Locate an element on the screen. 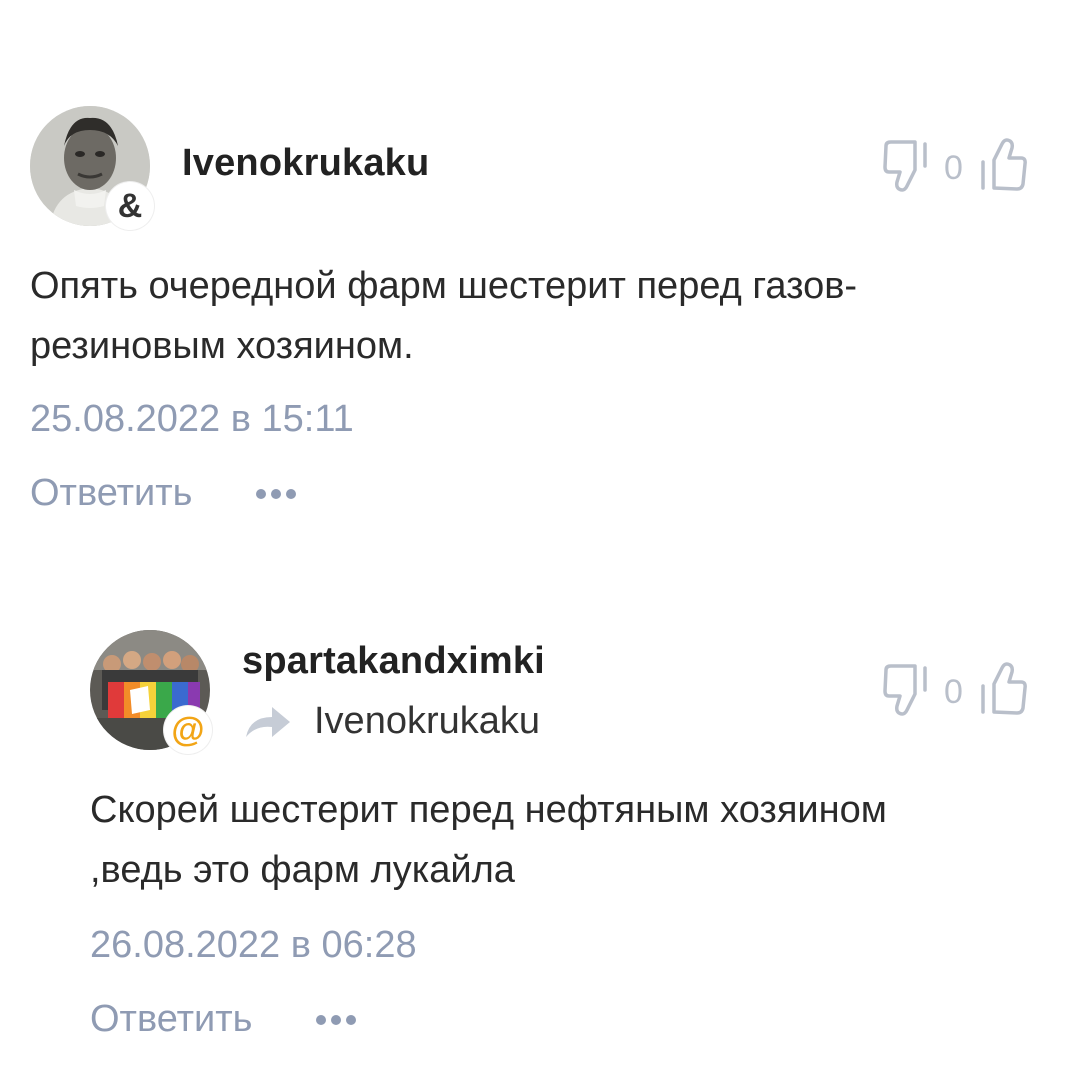 The image size is (1080, 1084). comment-author: Ivenokrukaku is located at coordinates (305, 163).